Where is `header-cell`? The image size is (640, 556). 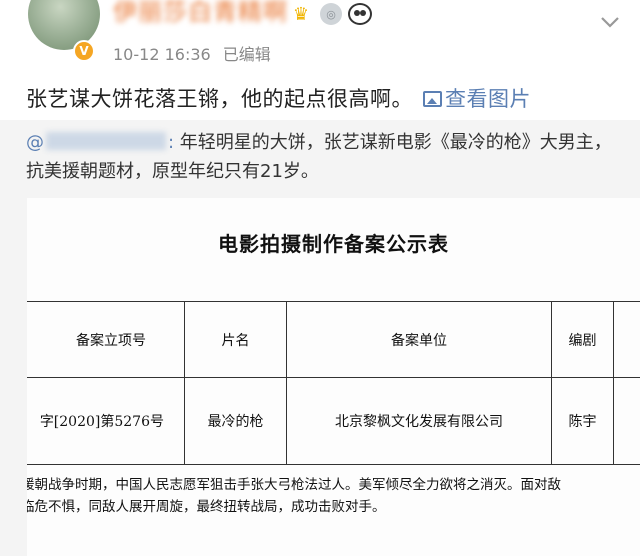
header-cell is located at coordinates (626, 339).